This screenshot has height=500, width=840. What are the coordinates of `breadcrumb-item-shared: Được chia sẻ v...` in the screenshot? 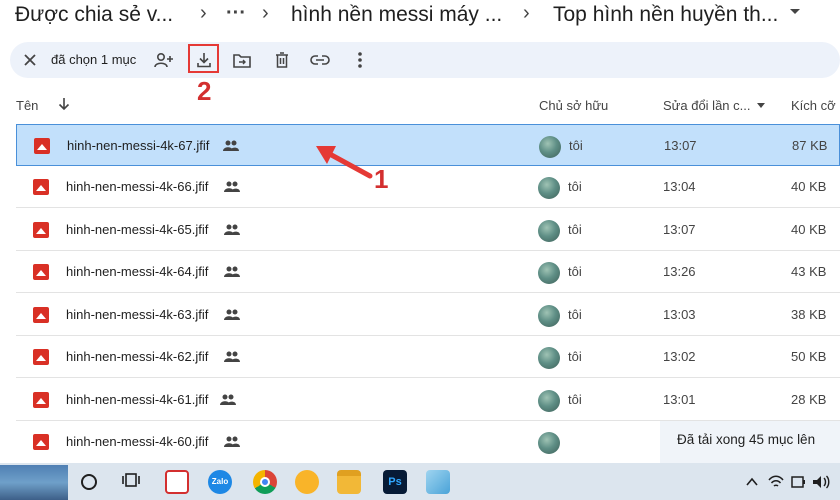 It's located at (94, 15).